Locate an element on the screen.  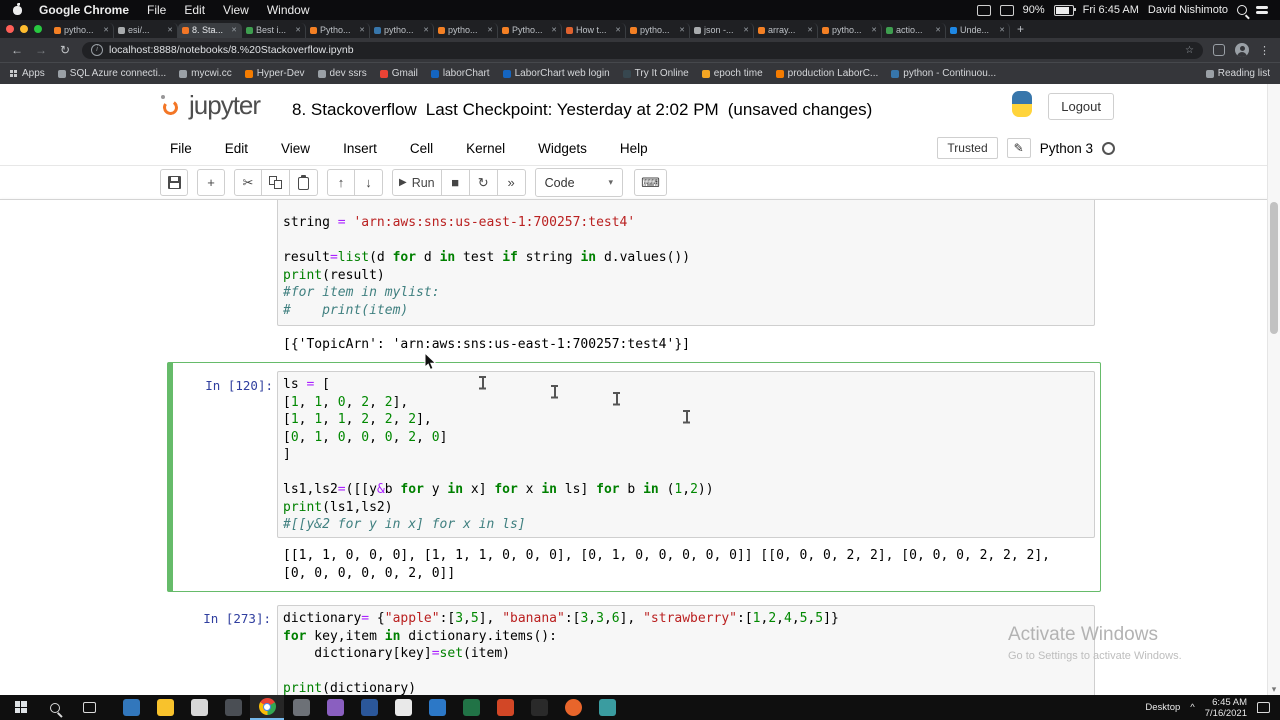
taskbar-app-vs-code is located at coordinates (437, 707).